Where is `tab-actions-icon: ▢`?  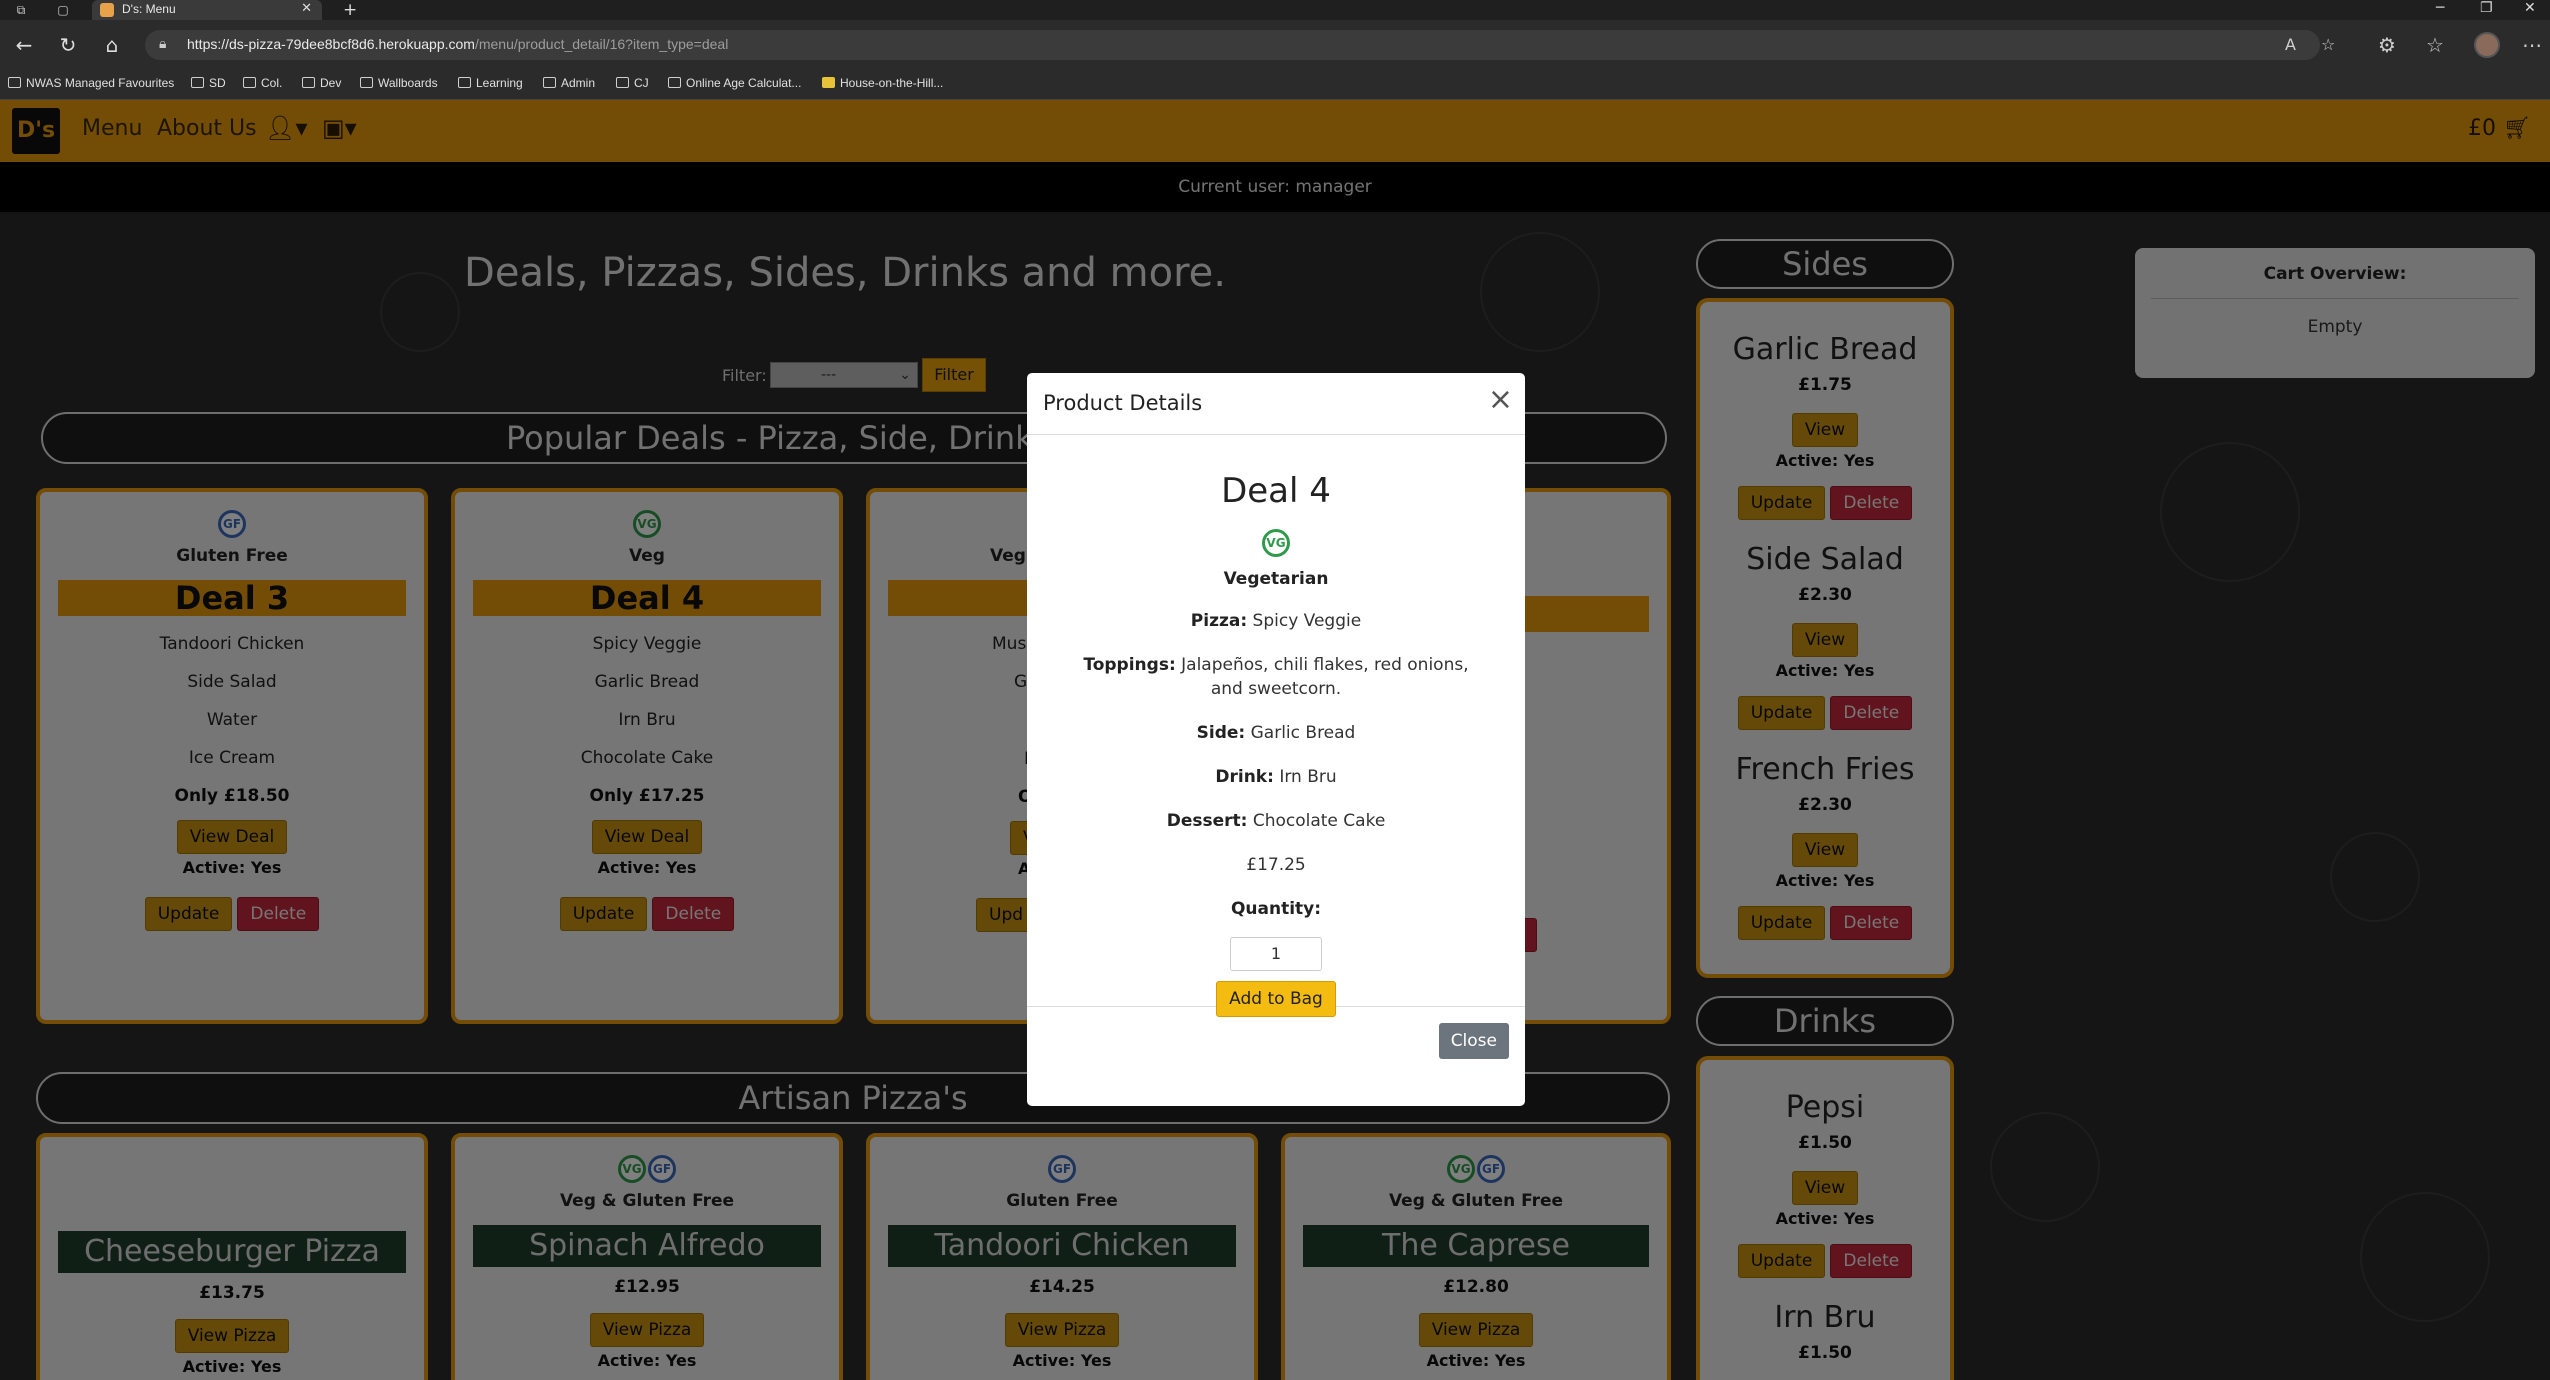
tab-actions-icon: ▢ is located at coordinates (63, 10).